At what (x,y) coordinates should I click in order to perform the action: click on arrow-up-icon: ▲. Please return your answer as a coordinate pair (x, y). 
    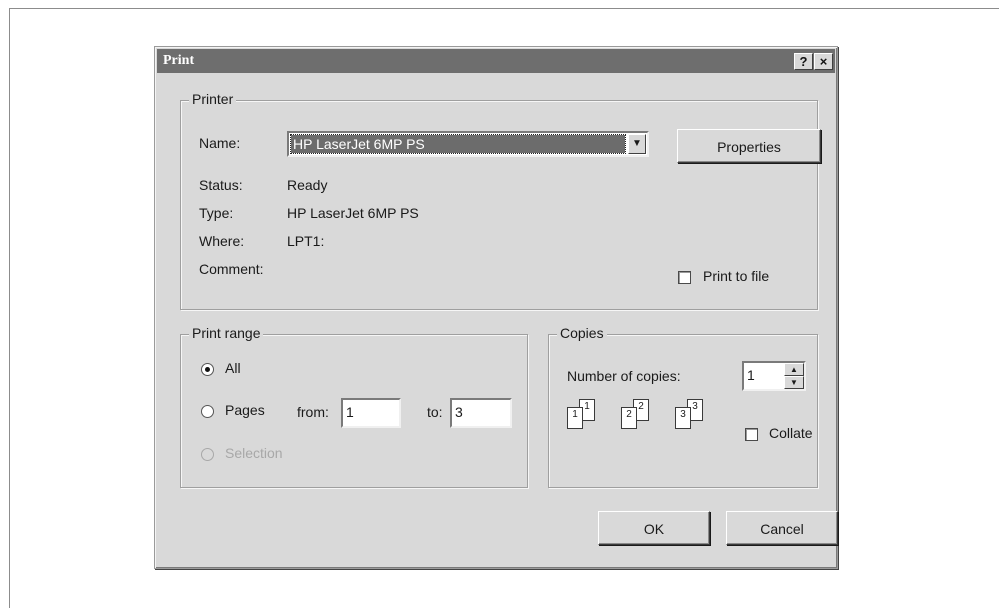
    Looking at the image, I should click on (794, 369).